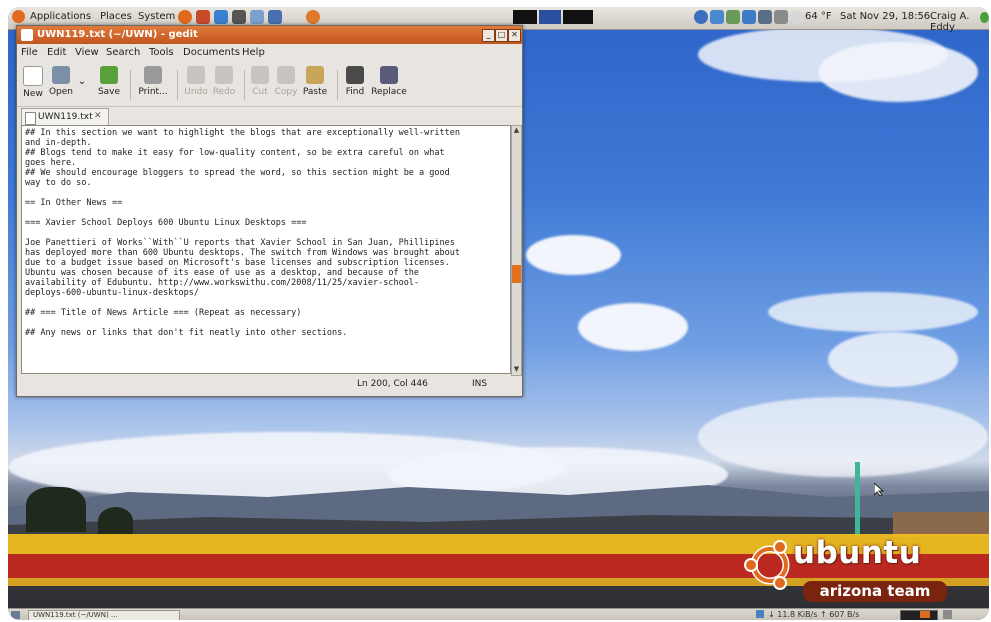  What do you see at coordinates (61, 92) in the screenshot?
I see `open-label: Open` at bounding box center [61, 92].